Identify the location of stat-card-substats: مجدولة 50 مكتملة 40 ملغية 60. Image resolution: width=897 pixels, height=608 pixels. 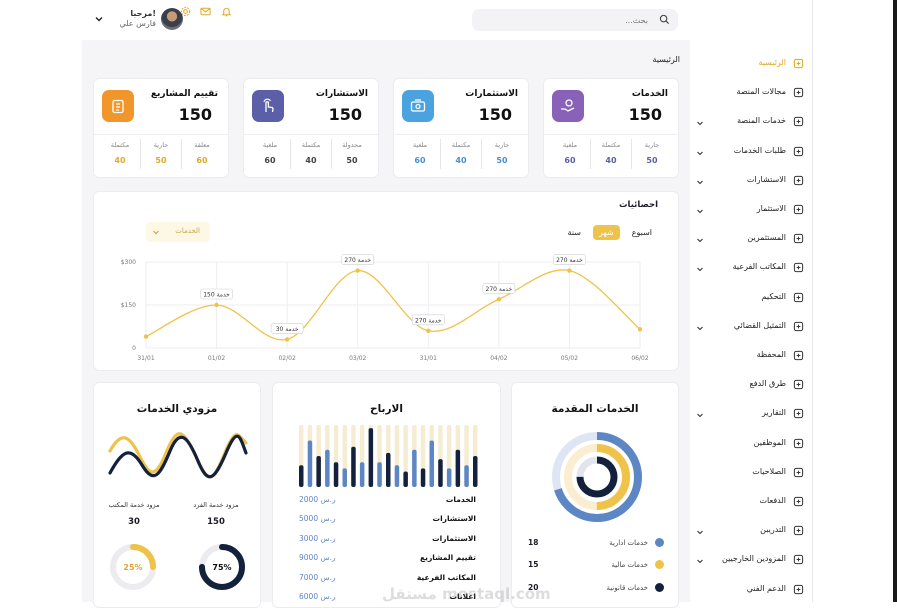
(311, 154).